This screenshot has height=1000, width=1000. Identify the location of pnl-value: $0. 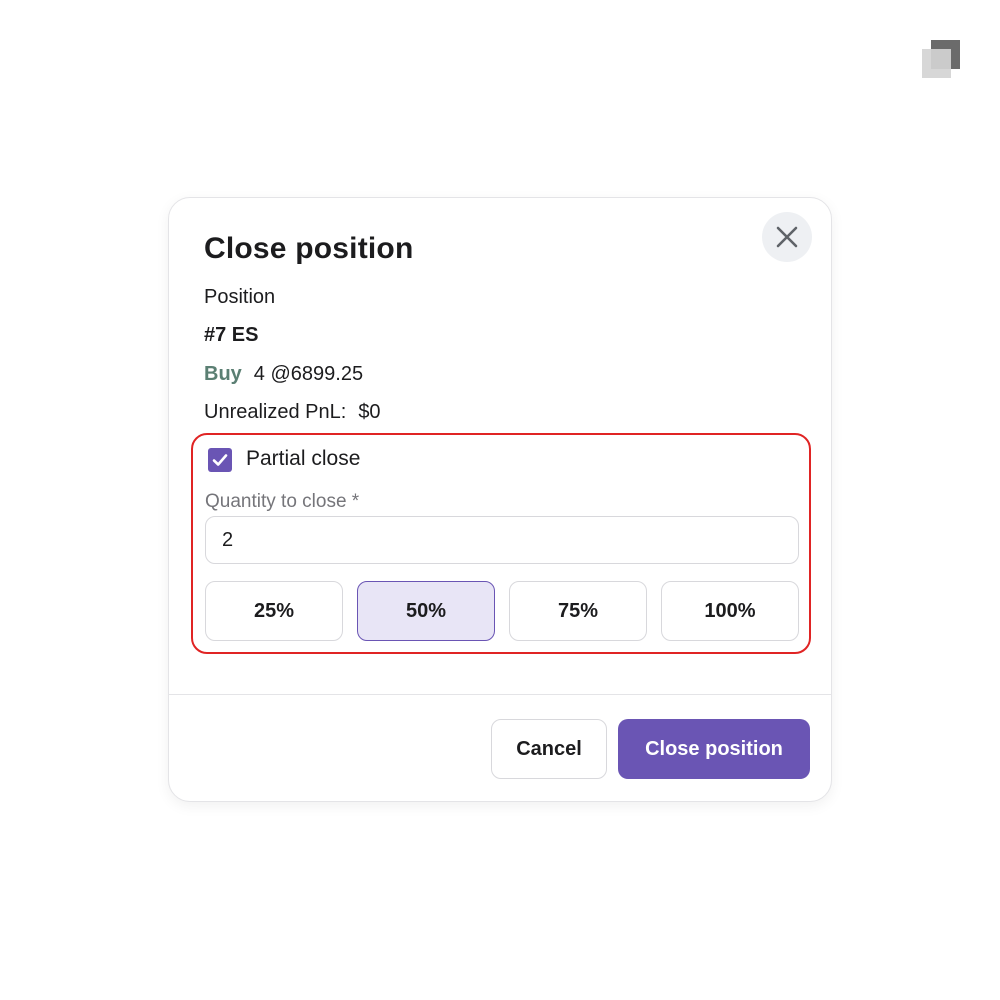
(369, 412).